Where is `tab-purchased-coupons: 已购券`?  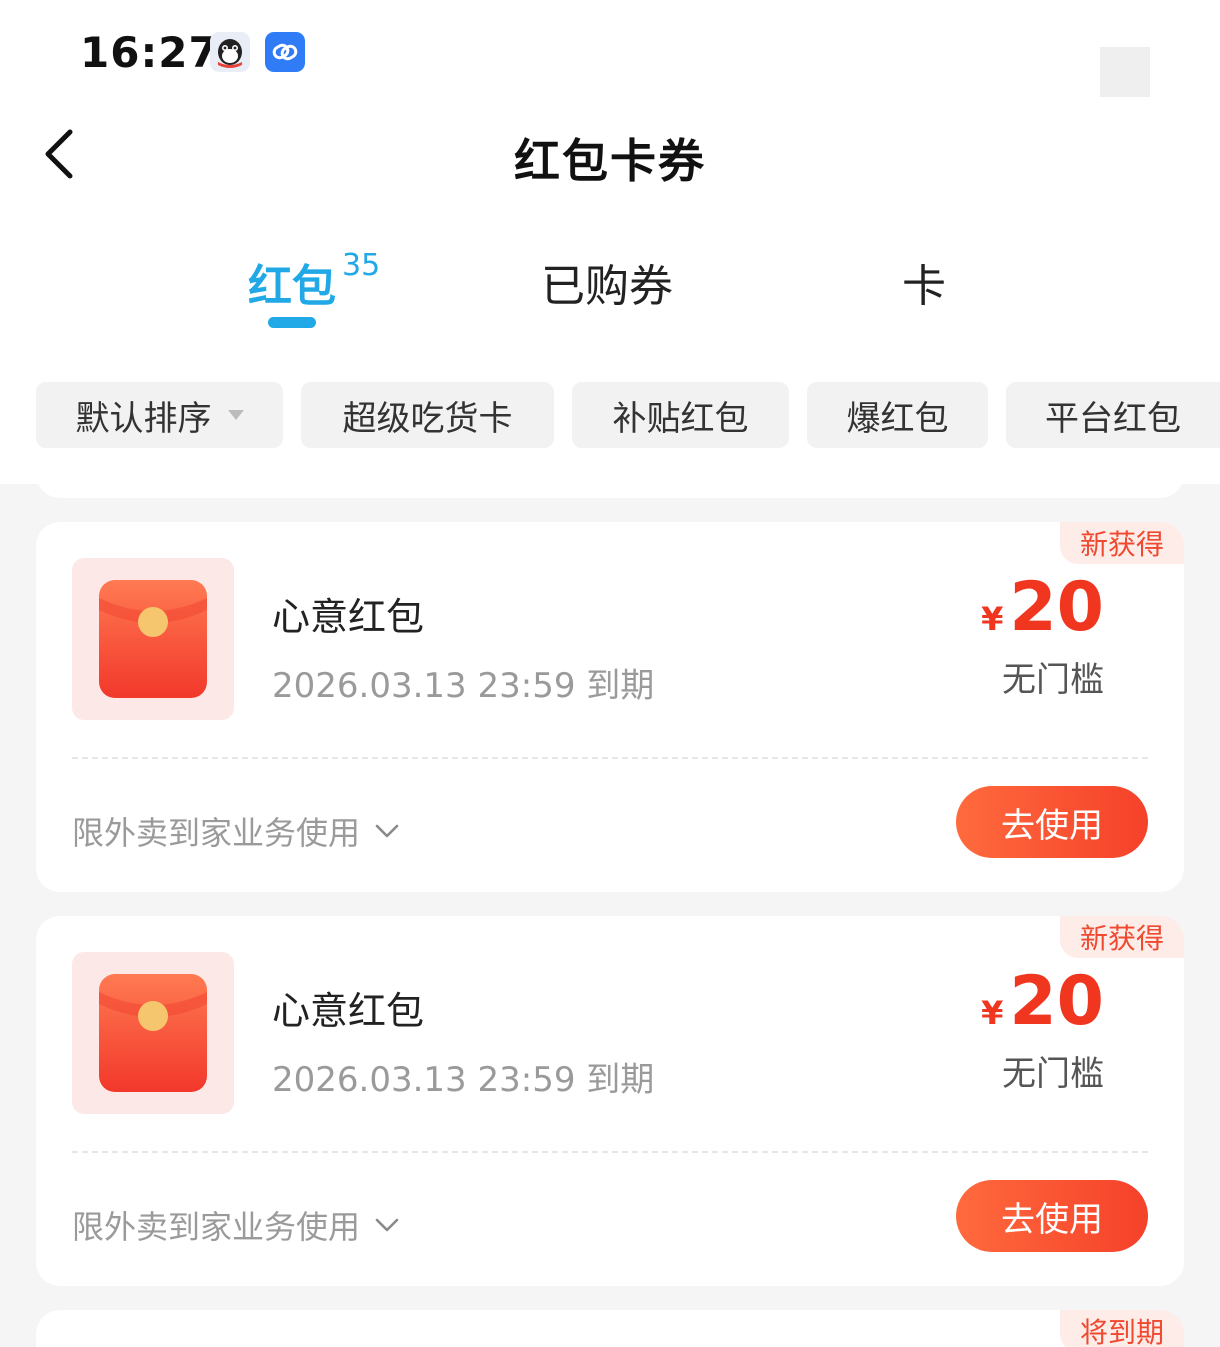
tab-purchased-coupons: 已购券 is located at coordinates (607, 282).